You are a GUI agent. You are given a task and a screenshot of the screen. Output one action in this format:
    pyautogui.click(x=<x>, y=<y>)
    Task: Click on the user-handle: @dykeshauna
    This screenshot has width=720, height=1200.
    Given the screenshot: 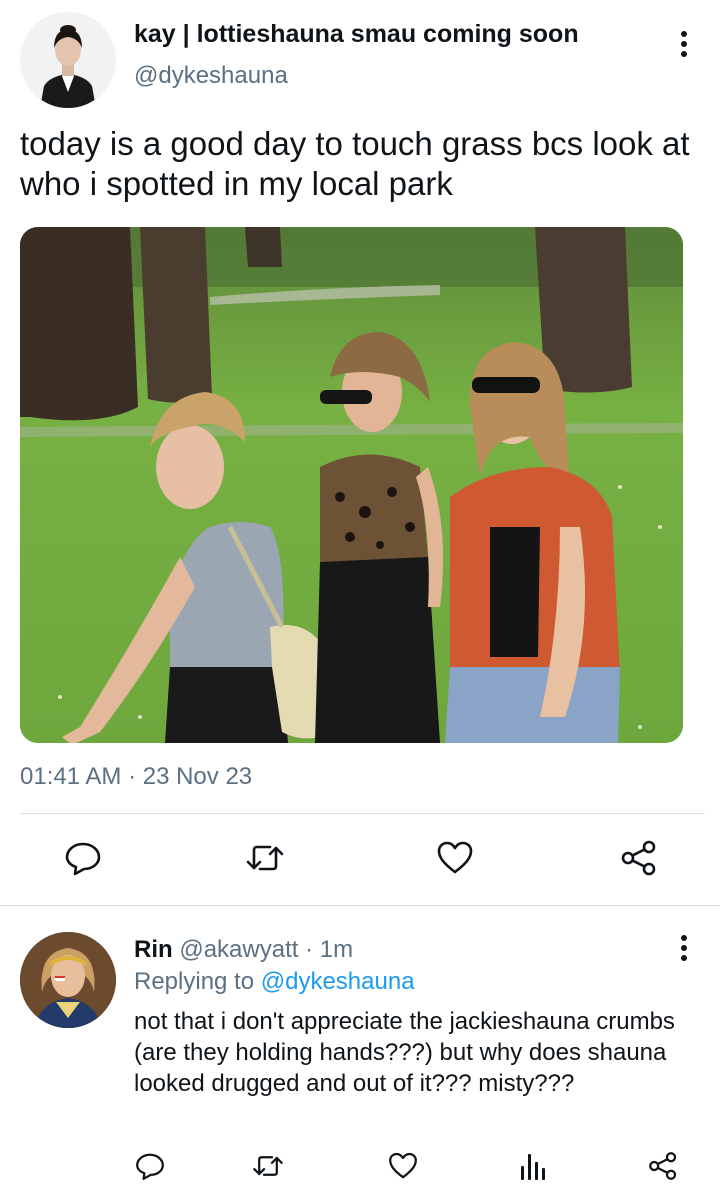 What is the action you would take?
    pyautogui.click(x=211, y=76)
    